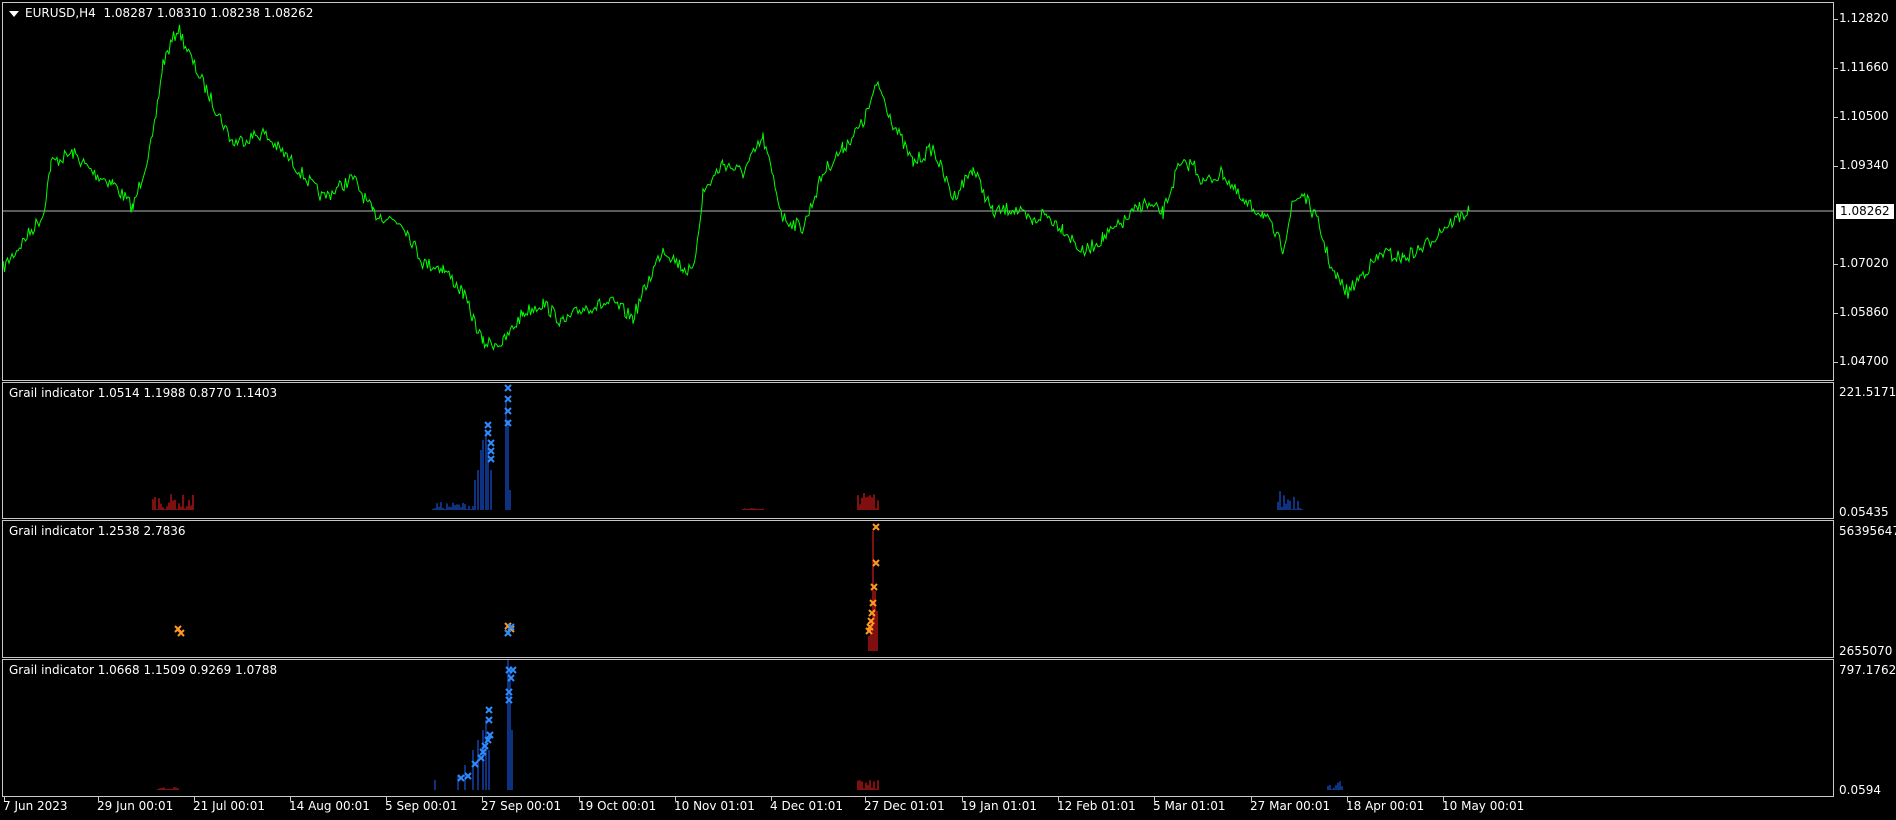 Image resolution: width=1896 pixels, height=820 pixels. What do you see at coordinates (14, 13) in the screenshot?
I see `dropdown-triangle-icon` at bounding box center [14, 13].